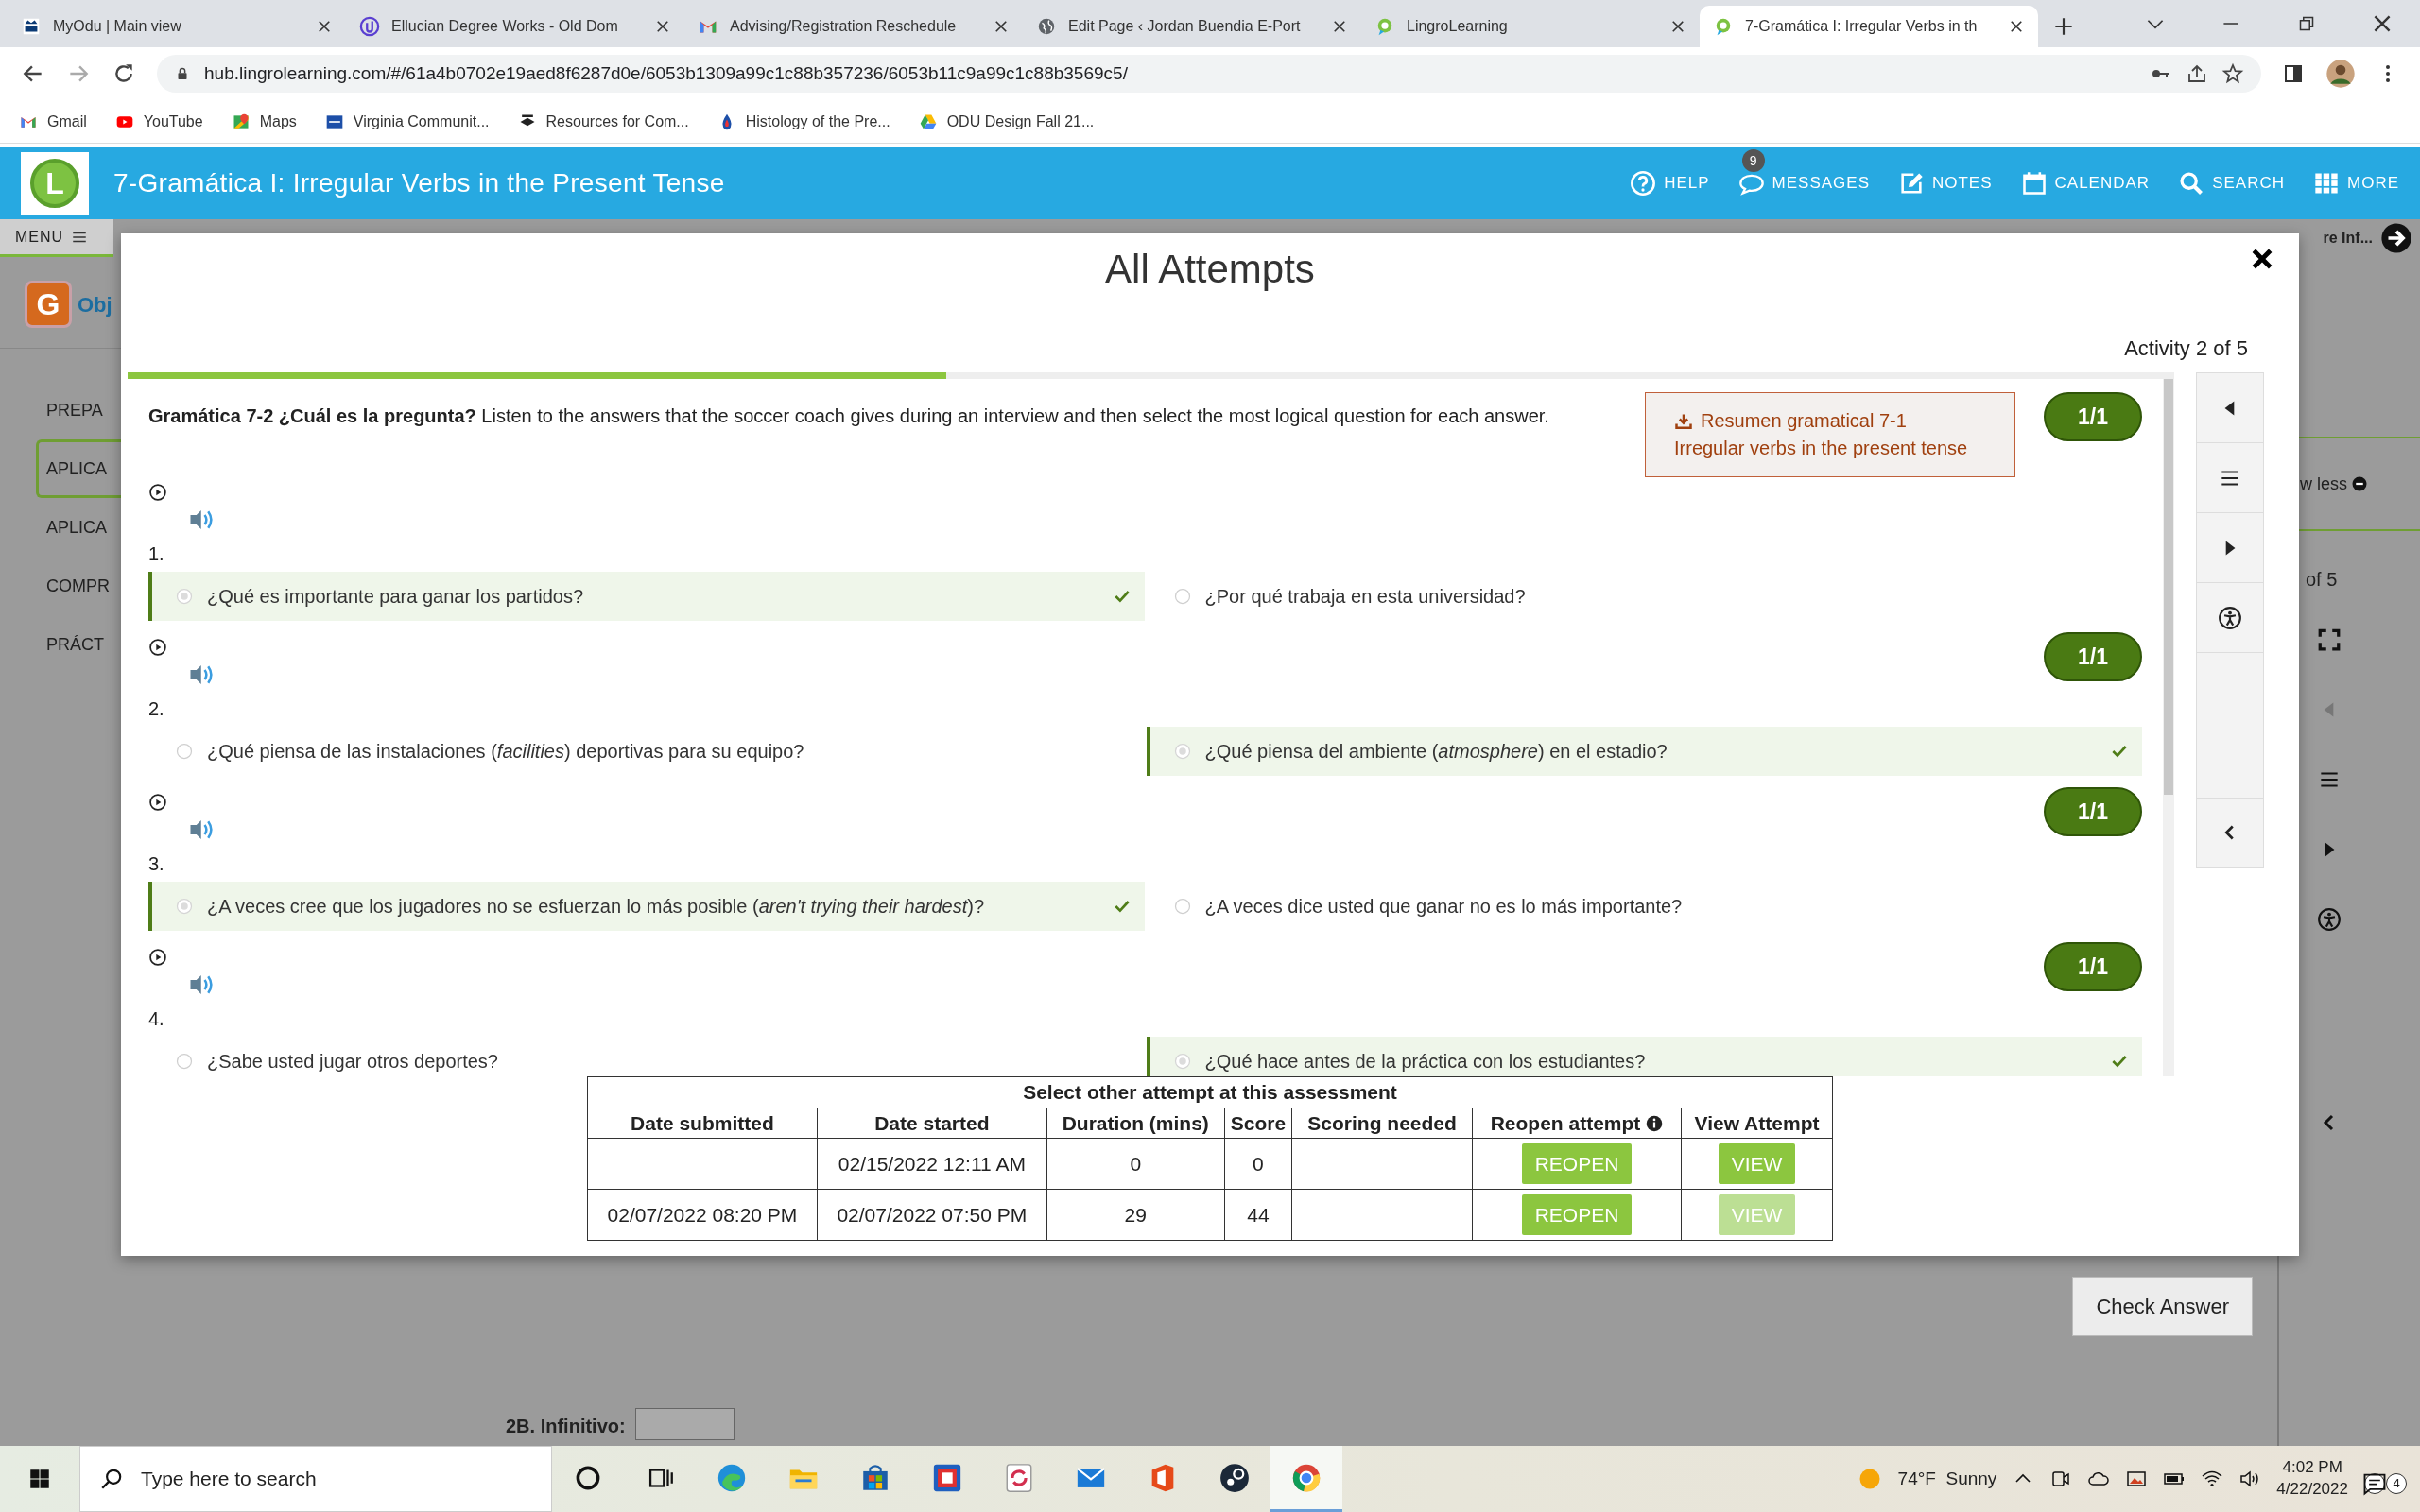 This screenshot has height=1512, width=2420. I want to click on calendar-icon, so click(2034, 183).